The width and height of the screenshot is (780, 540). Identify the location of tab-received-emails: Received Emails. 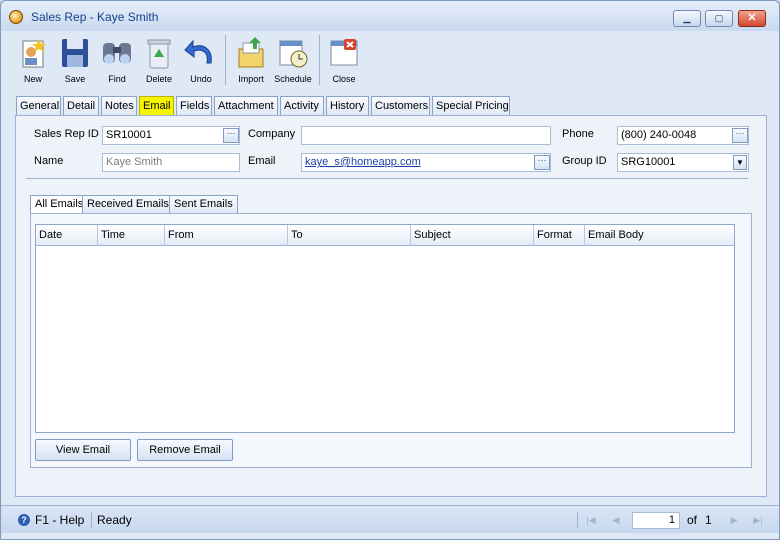
(128, 204).